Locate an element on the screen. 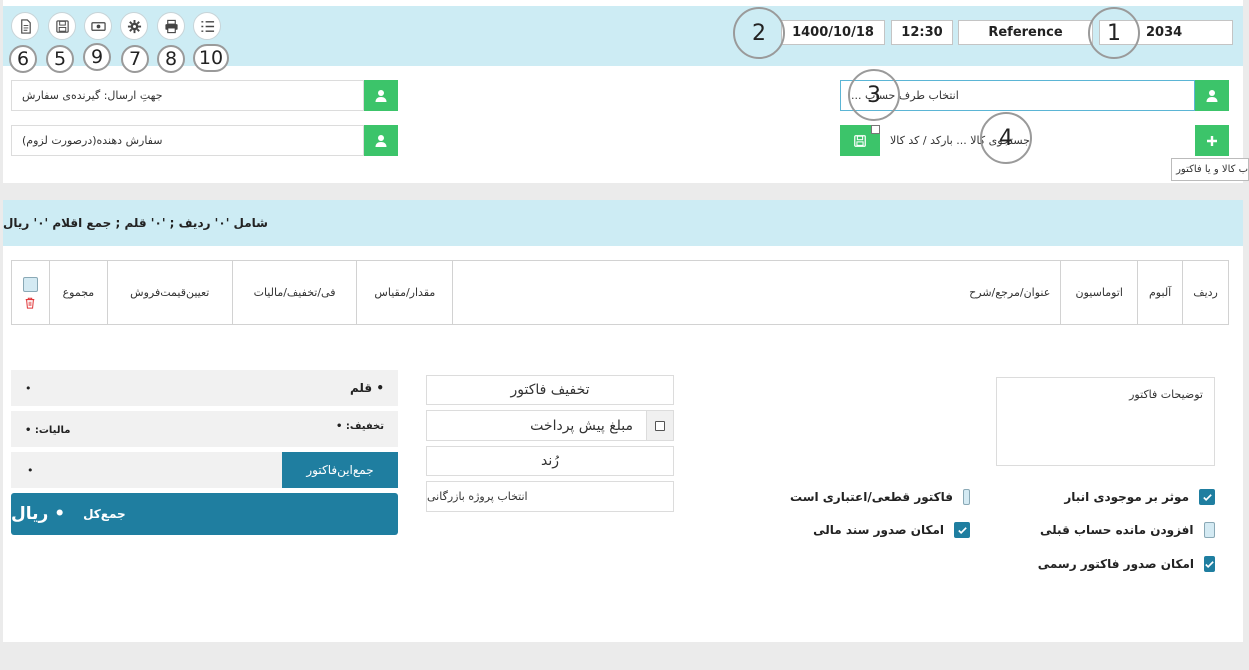 The width and height of the screenshot is (1249, 670). callout-1: 1 is located at coordinates (1114, 33).